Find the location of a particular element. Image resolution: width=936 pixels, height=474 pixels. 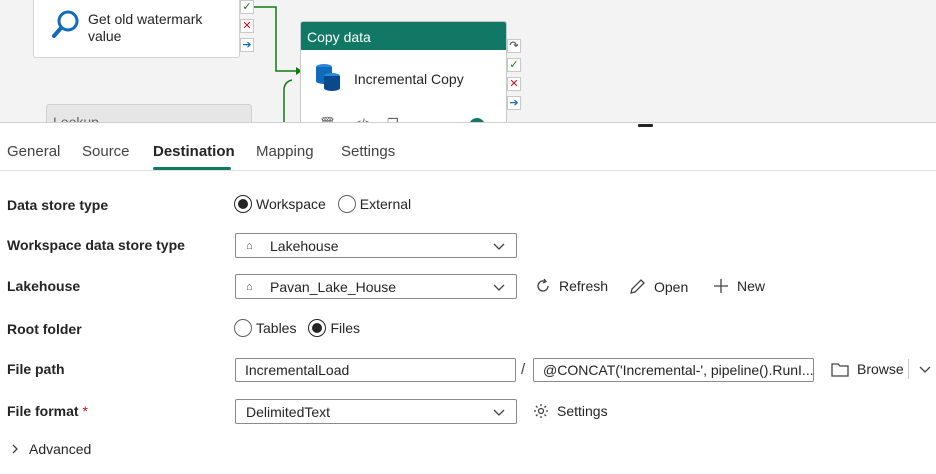

plus-icon is located at coordinates (721, 286).